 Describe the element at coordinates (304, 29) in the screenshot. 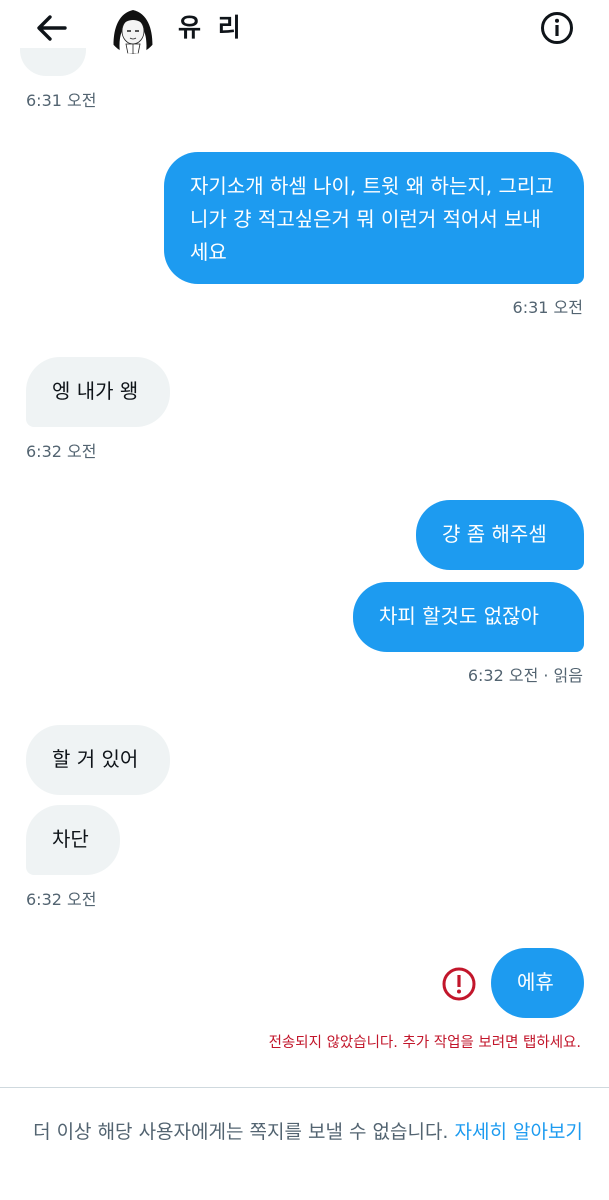

I see `conversation-header: 유 리` at that location.